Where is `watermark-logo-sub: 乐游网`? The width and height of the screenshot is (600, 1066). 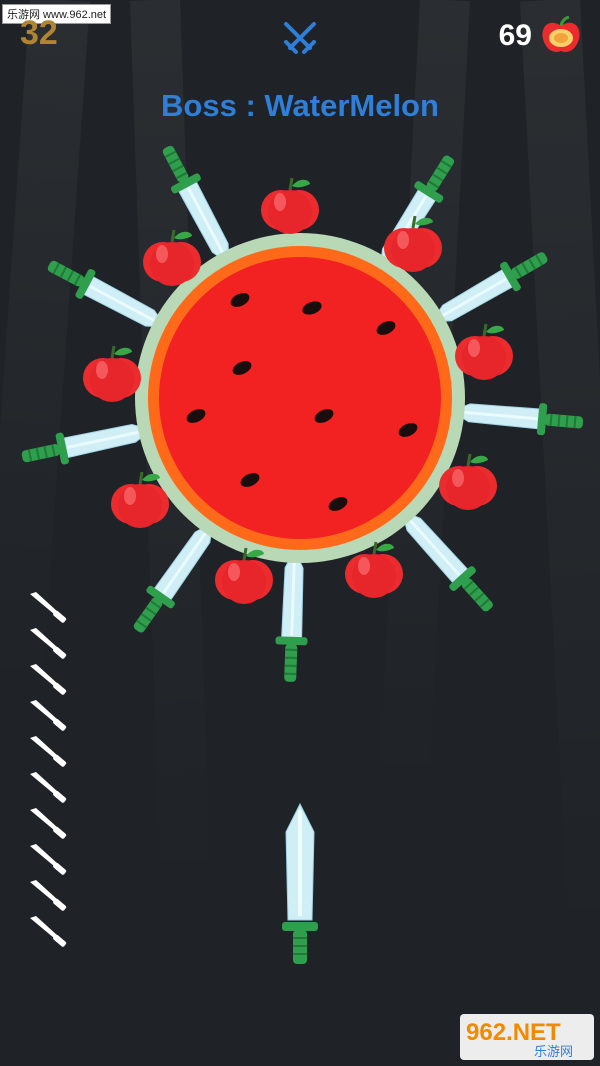 watermark-logo-sub: 乐游网 is located at coordinates (553, 1051).